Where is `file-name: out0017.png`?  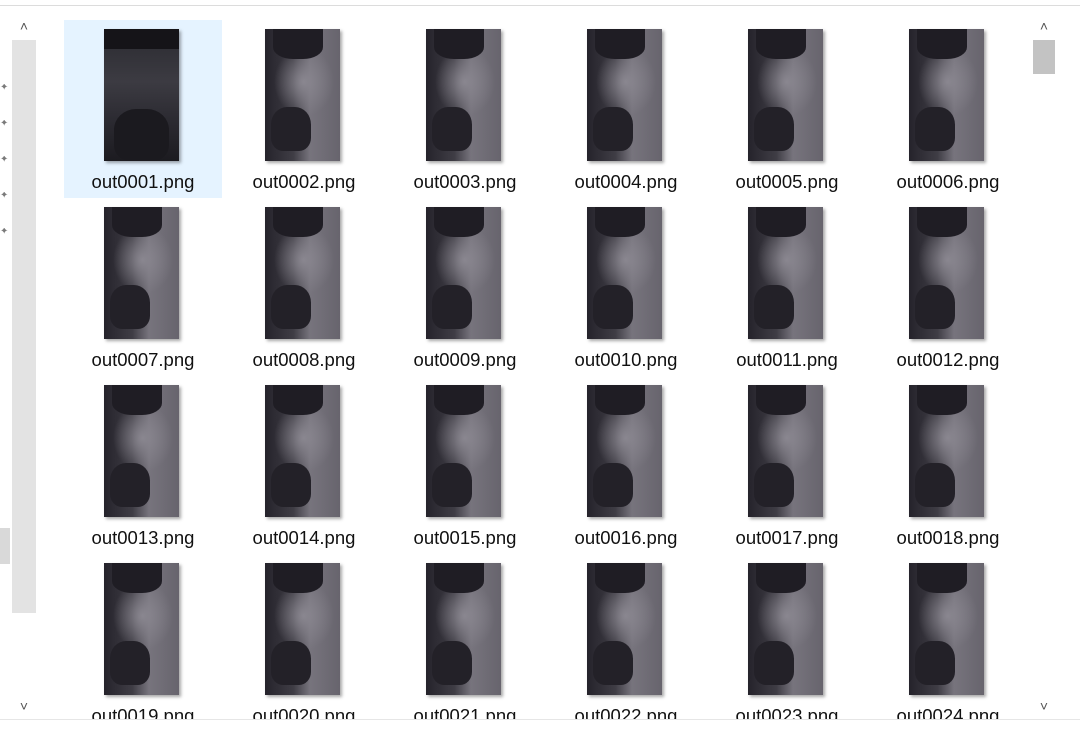
file-name: out0017.png is located at coordinates (787, 537).